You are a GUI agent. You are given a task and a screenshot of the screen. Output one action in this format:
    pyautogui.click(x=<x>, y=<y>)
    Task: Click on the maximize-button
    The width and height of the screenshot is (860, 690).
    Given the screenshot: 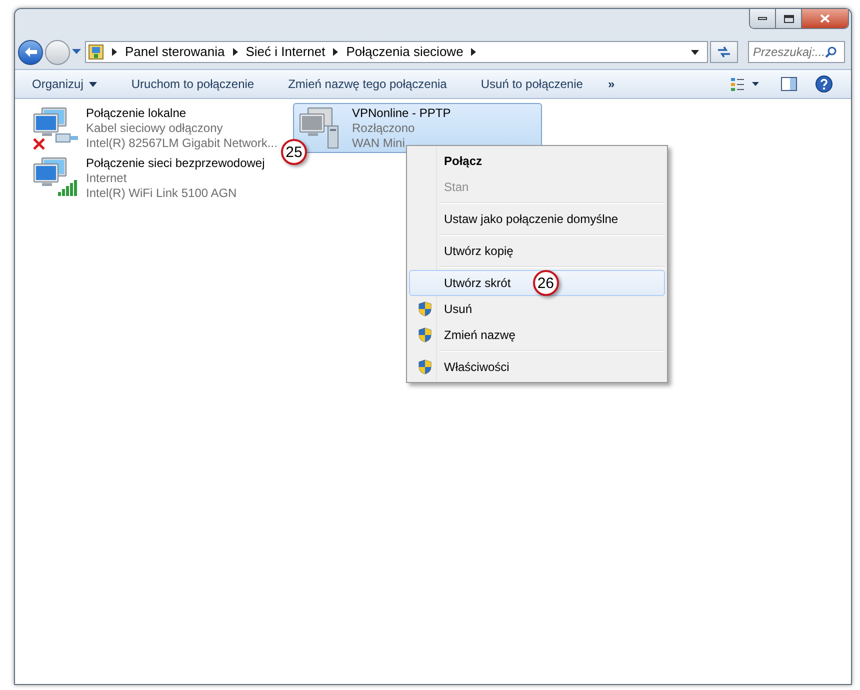 What is the action you would take?
    pyautogui.click(x=789, y=18)
    